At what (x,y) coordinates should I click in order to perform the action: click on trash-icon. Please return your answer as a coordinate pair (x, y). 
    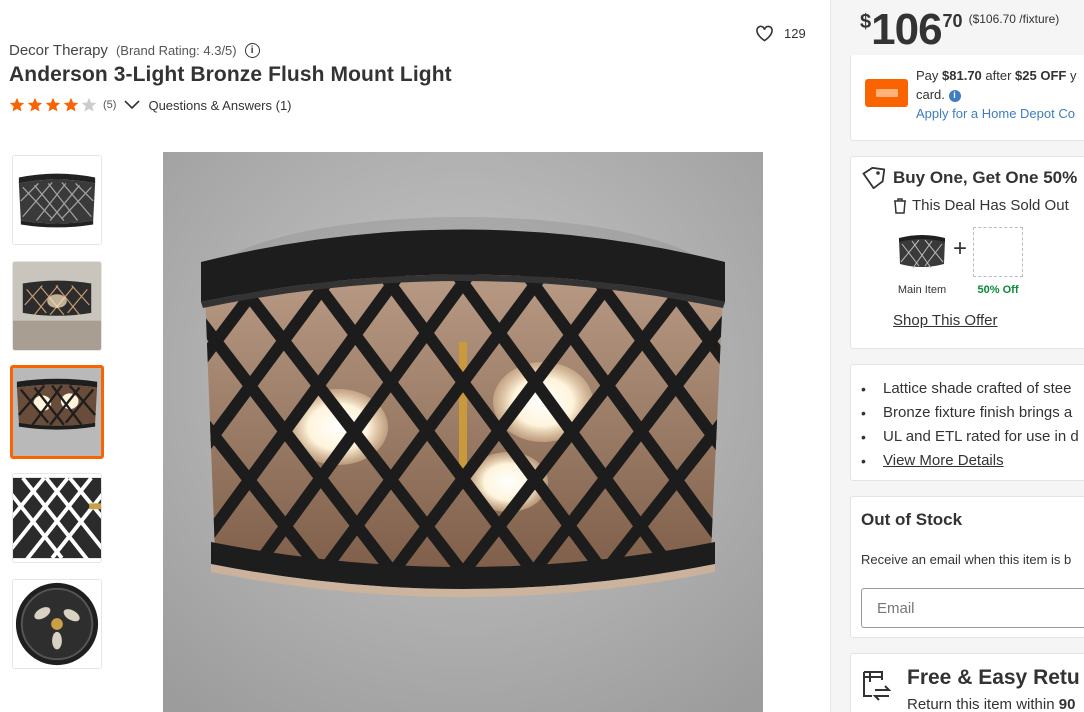
    Looking at the image, I should click on (900, 205).